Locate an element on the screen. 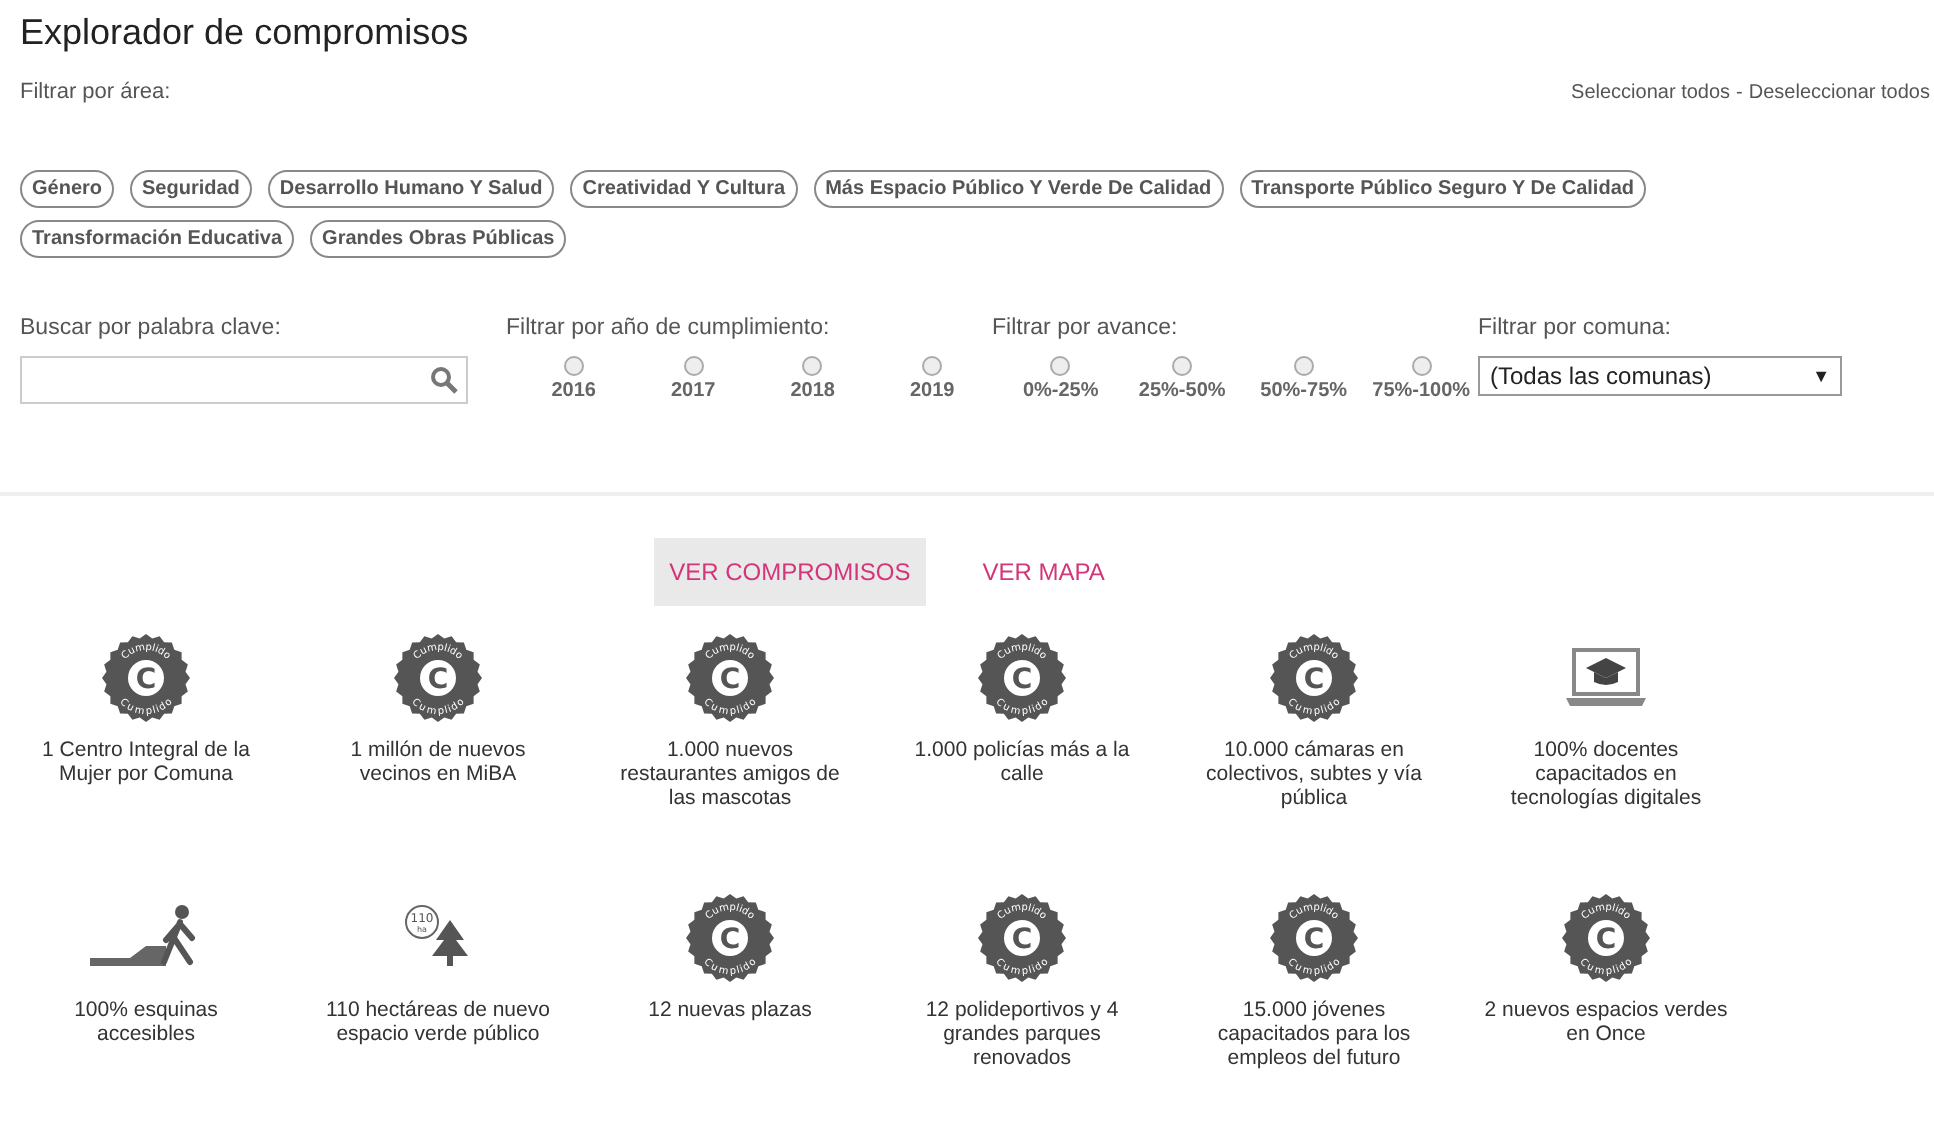 The height and width of the screenshot is (1148, 1934). area-tag: Más Espacio Público Y Verde De Calidad is located at coordinates (1018, 189).